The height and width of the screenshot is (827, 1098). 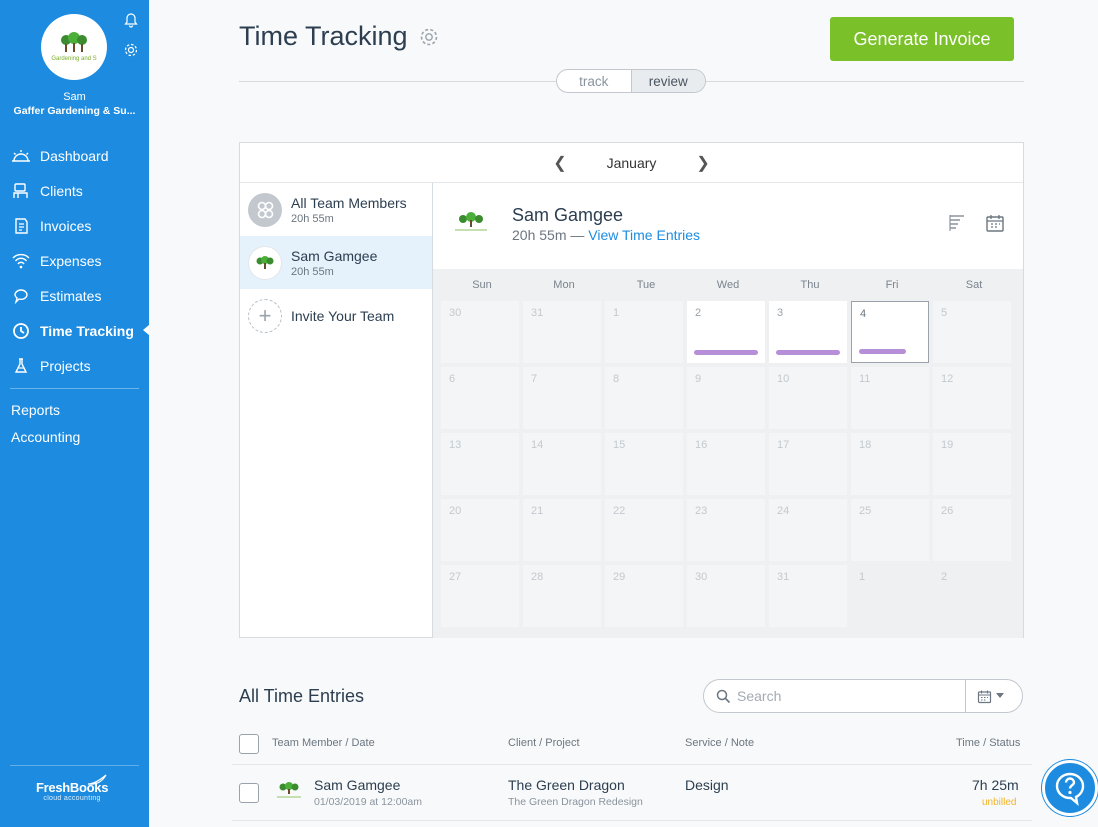 I want to click on calendar-day: 21, so click(x=562, y=530).